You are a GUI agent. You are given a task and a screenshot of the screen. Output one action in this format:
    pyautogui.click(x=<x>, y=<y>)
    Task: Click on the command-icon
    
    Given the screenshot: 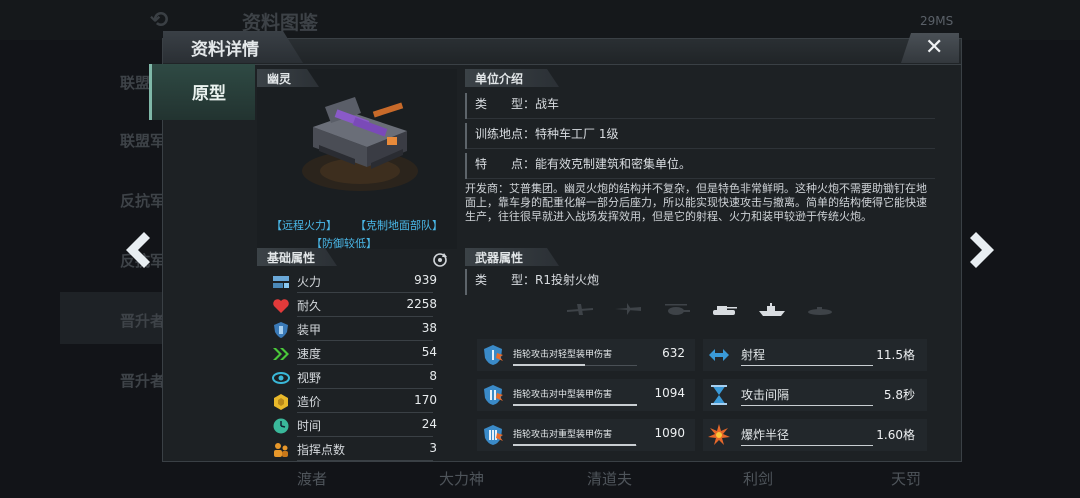 What is the action you would take?
    pyautogui.click(x=281, y=450)
    